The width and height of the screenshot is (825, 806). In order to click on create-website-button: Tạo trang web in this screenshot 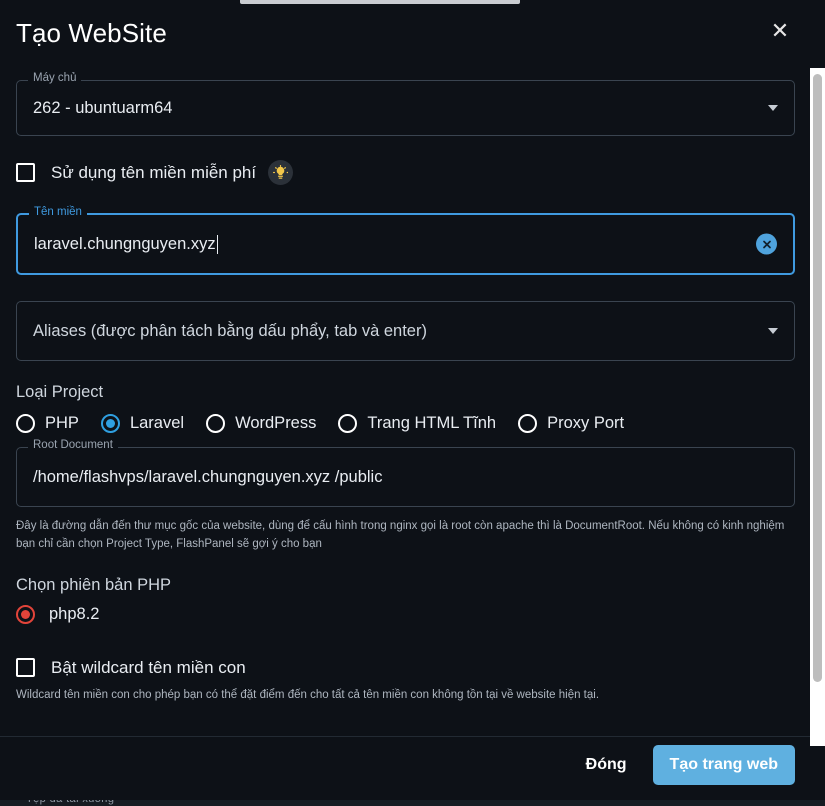, I will do `click(723, 764)`.